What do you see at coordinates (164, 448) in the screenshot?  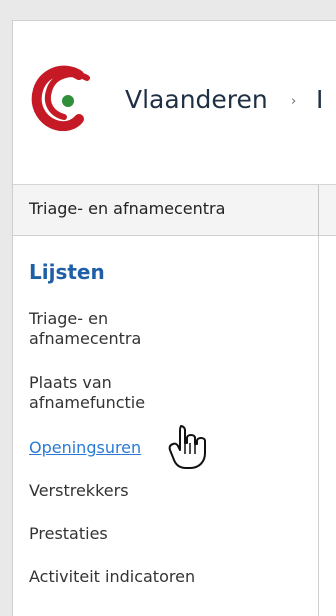 I see `sidebar-item-openingsuren: Openingsuren` at bounding box center [164, 448].